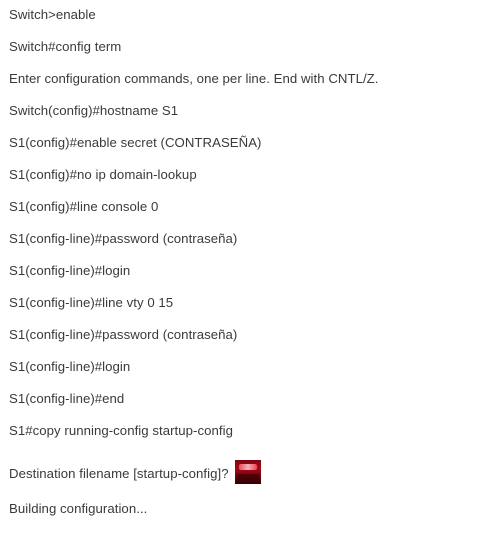 The width and height of the screenshot is (484, 553). What do you see at coordinates (67, 398) in the screenshot?
I see `transcript-line: S1(config-line)#end` at bounding box center [67, 398].